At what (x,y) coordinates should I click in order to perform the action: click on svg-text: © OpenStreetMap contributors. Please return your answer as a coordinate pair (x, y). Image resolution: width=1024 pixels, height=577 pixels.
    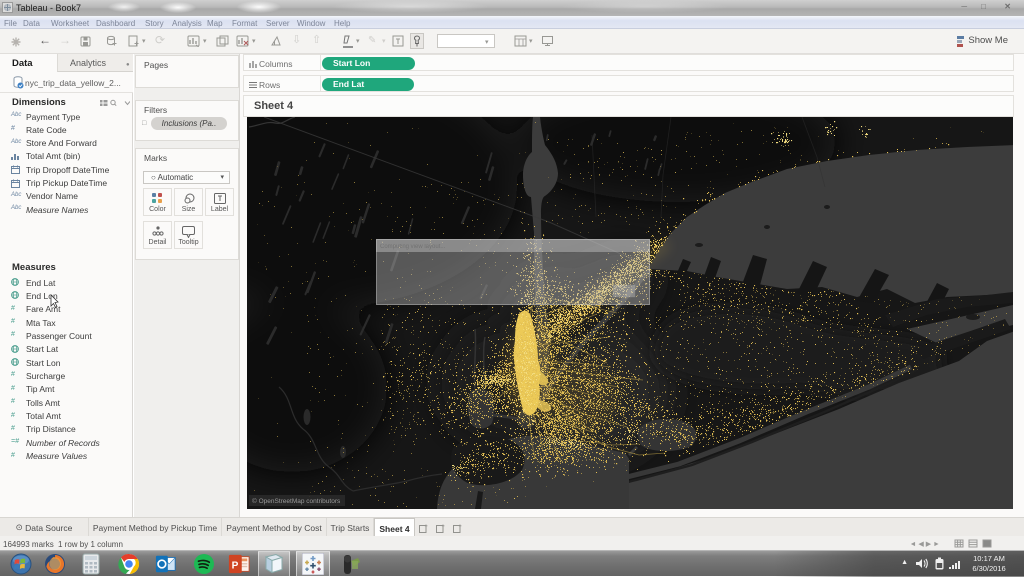
    Looking at the image, I should click on (296, 501).